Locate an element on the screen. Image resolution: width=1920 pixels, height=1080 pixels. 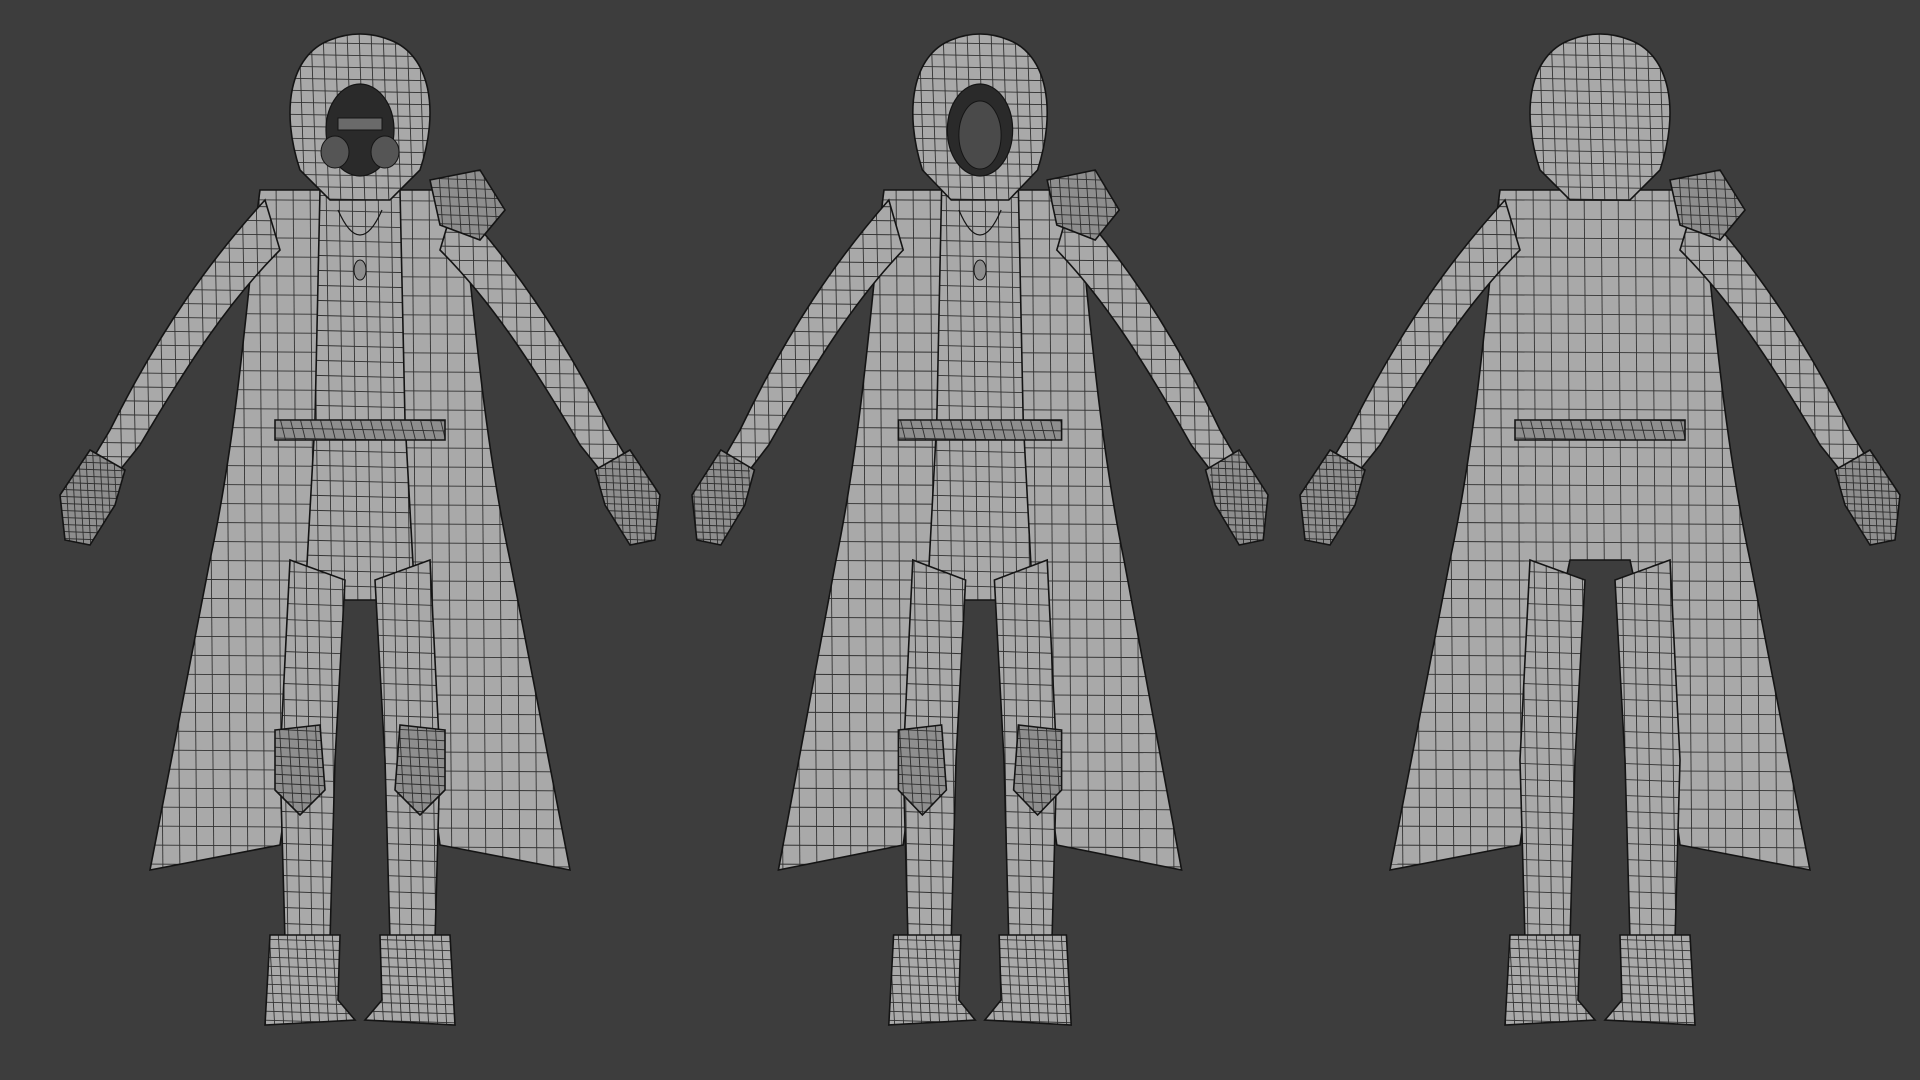
hood-icon is located at coordinates (1600, 117).